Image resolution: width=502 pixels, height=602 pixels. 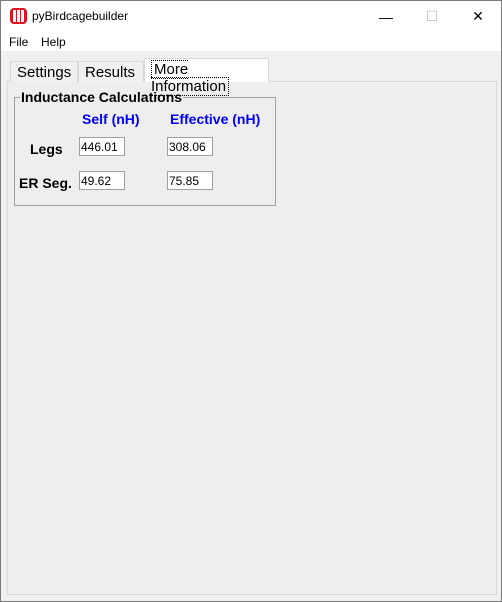 I want to click on row-label-er-seg: ER Seg., so click(x=45, y=183).